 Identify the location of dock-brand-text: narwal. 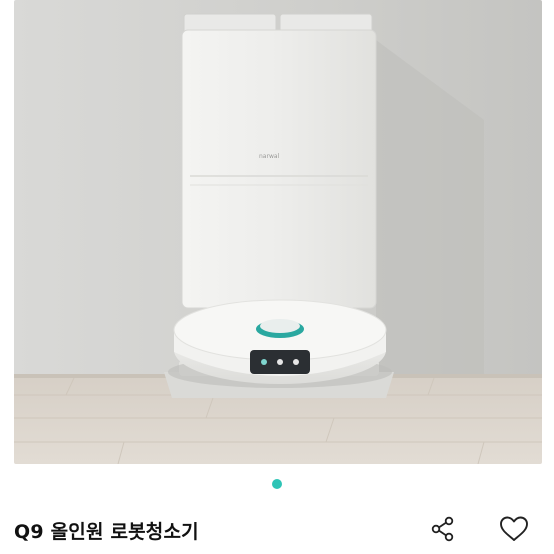
(269, 156).